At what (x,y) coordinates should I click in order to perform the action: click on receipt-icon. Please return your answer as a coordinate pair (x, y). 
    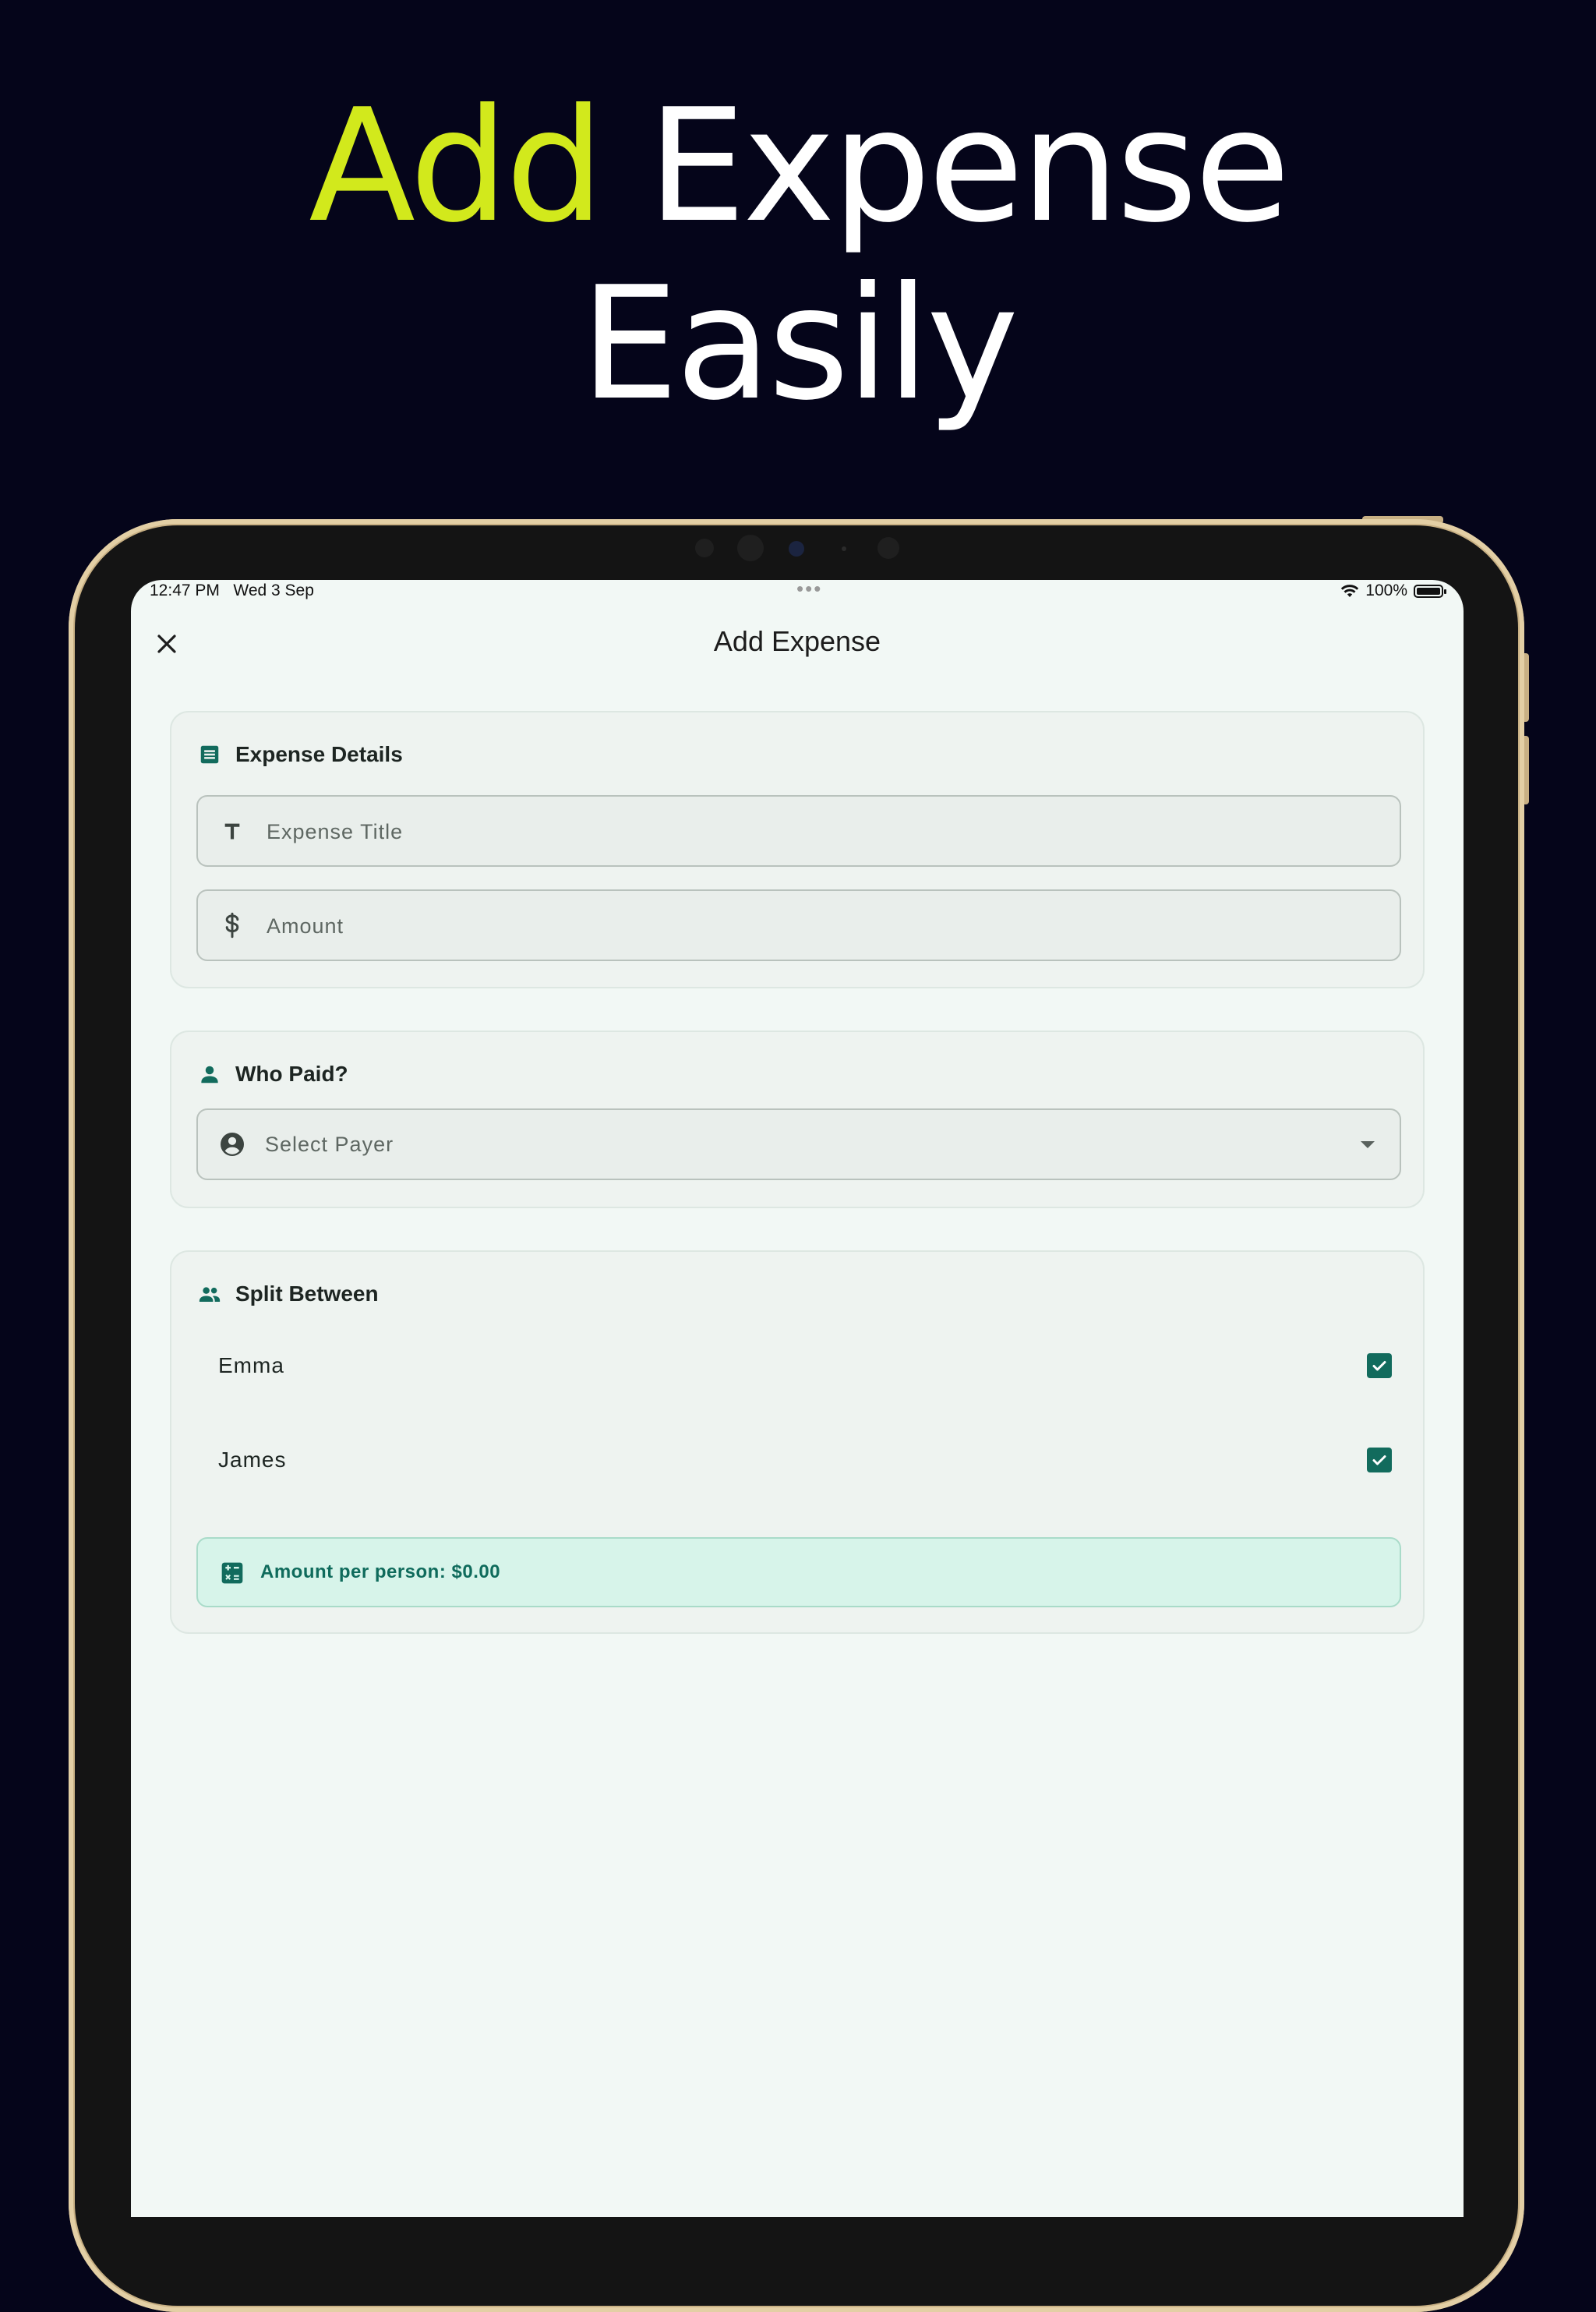
    Looking at the image, I should click on (209, 754).